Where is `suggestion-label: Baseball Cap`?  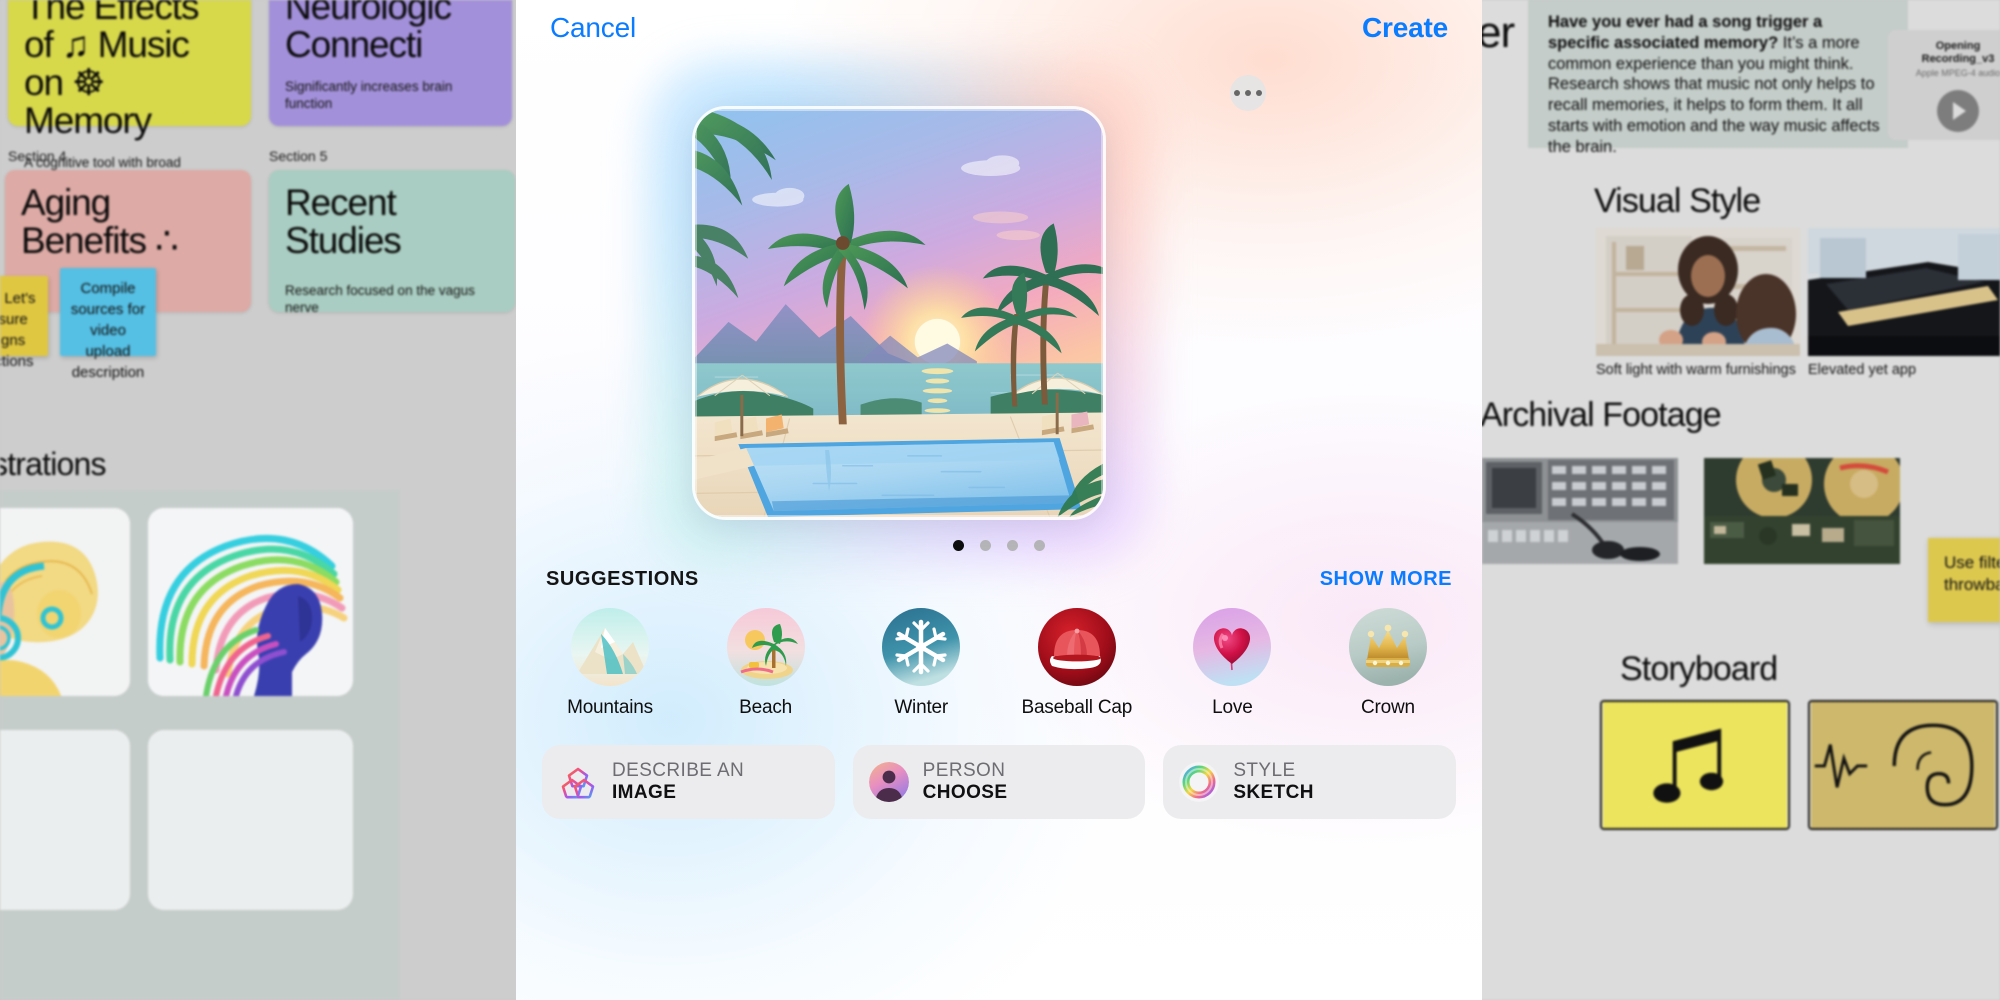 suggestion-label: Baseball Cap is located at coordinates (1077, 707).